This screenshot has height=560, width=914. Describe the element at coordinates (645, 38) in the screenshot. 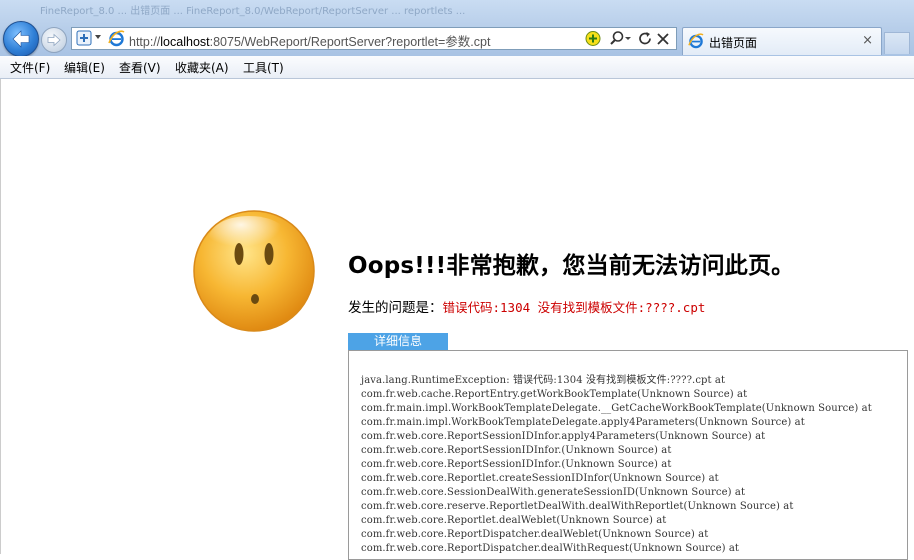

I see `refresh-icon` at that location.